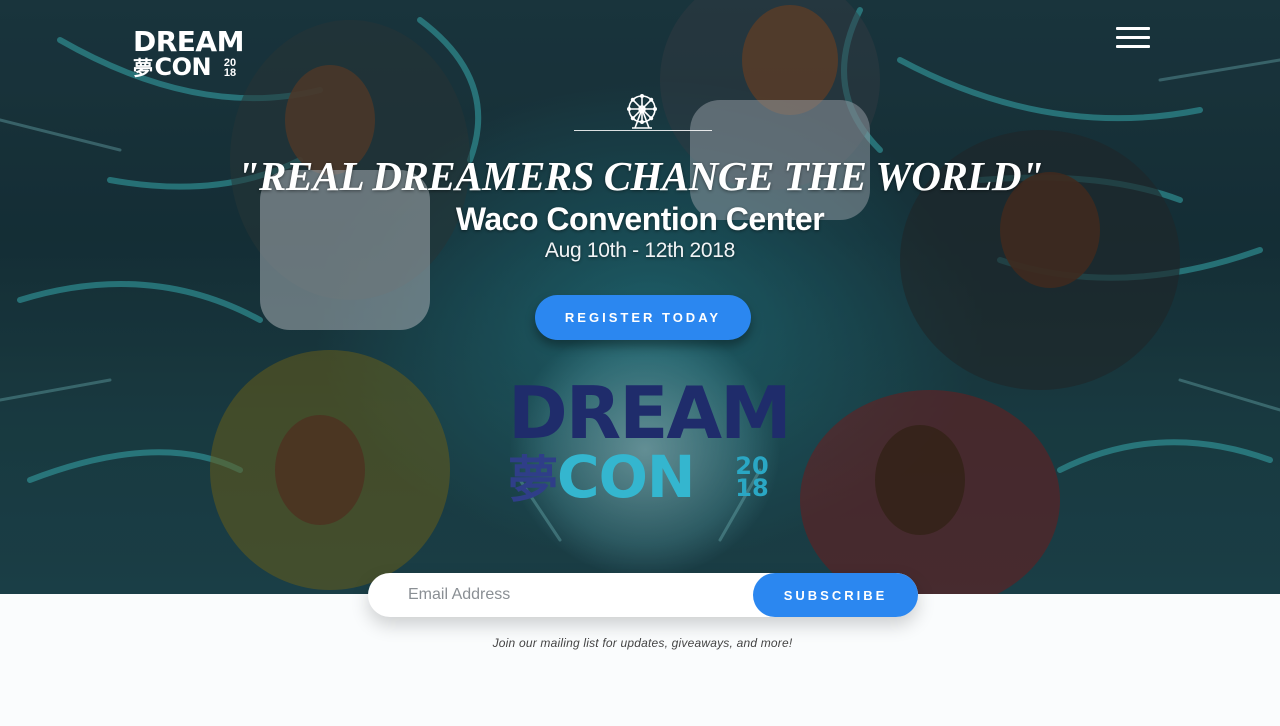  Describe the element at coordinates (626, 477) in the screenshot. I see `center-logo-con-word: CON` at that location.